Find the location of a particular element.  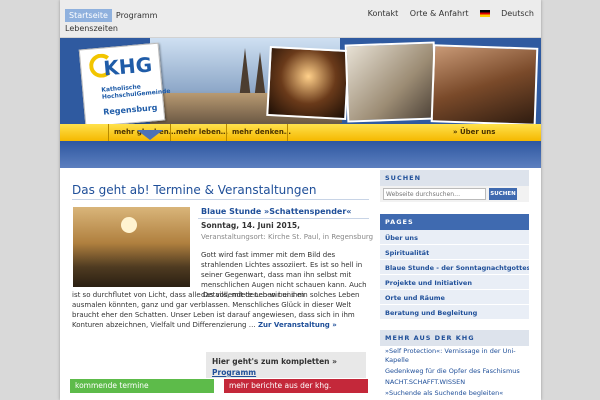

callout-text: Hier geht's zum kompletten » is located at coordinates (274, 361).